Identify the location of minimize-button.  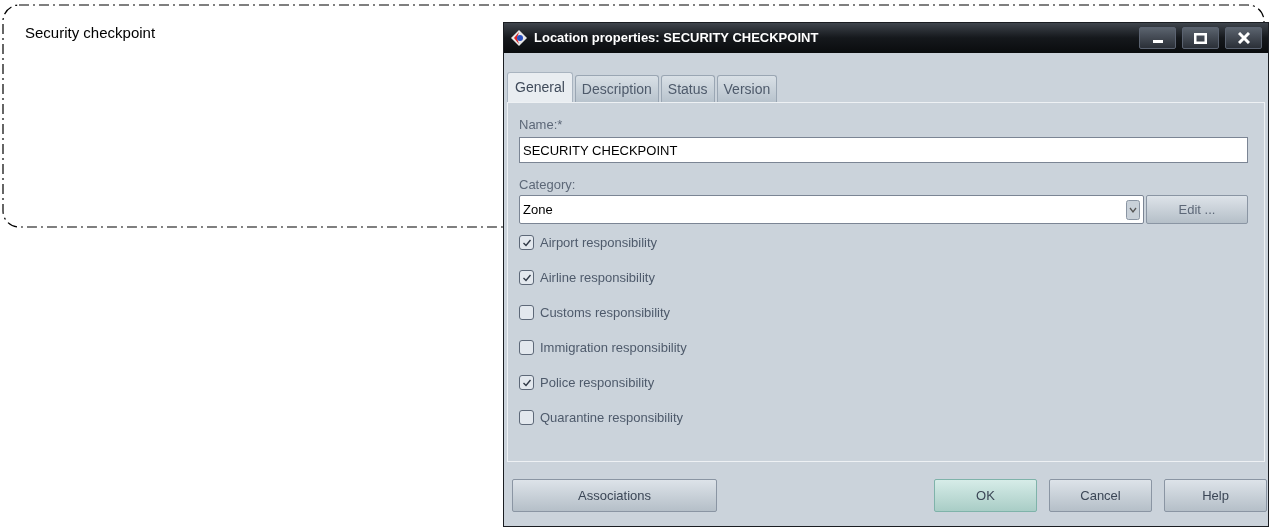
(1157, 38).